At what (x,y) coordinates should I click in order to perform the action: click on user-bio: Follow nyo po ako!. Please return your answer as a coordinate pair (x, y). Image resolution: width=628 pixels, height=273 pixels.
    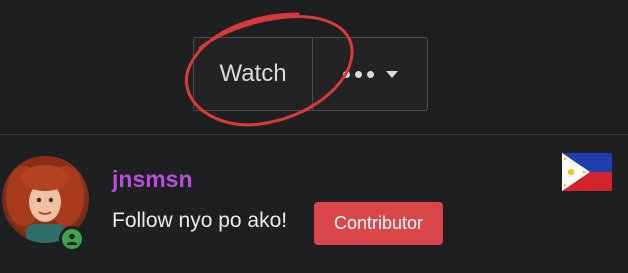
    Looking at the image, I should click on (200, 220).